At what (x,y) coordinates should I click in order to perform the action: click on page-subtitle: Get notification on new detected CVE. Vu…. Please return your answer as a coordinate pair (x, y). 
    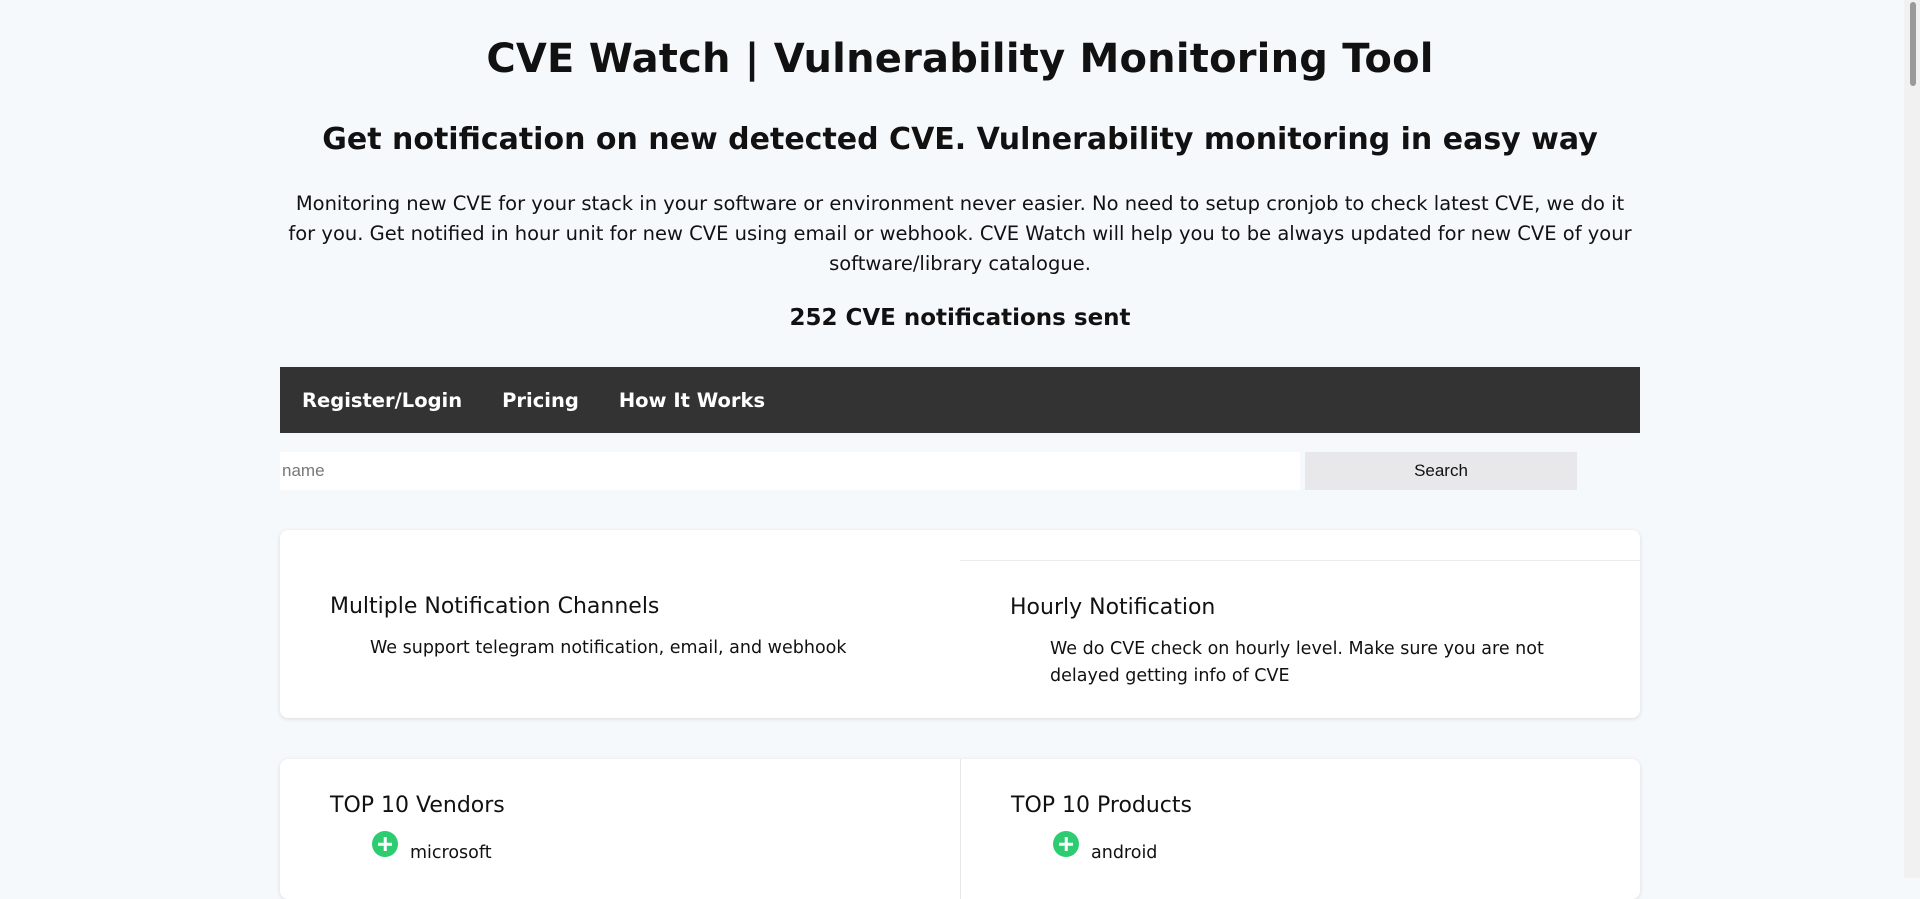
    Looking at the image, I should click on (960, 139).